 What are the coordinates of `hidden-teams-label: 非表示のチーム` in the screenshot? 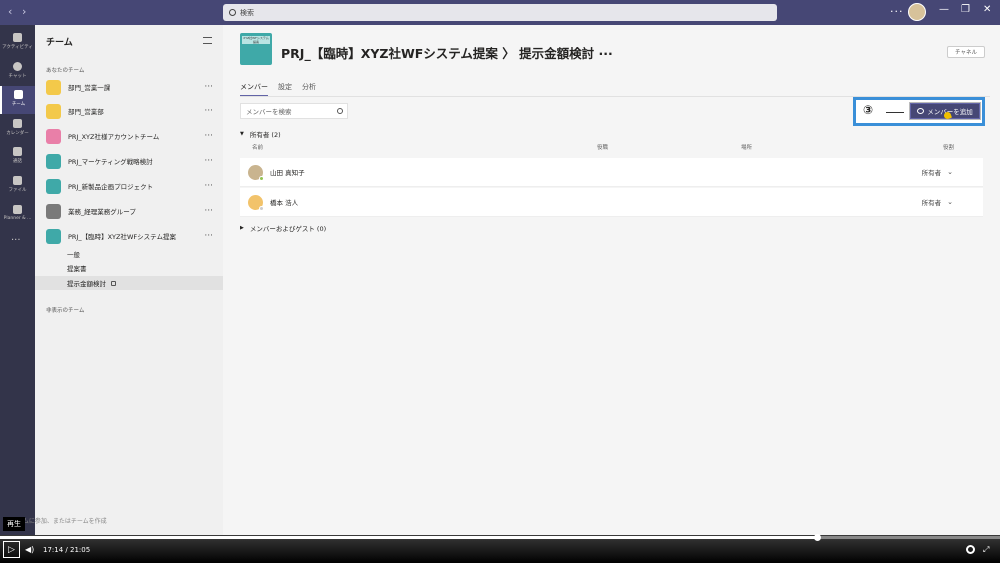 It's located at (65, 310).